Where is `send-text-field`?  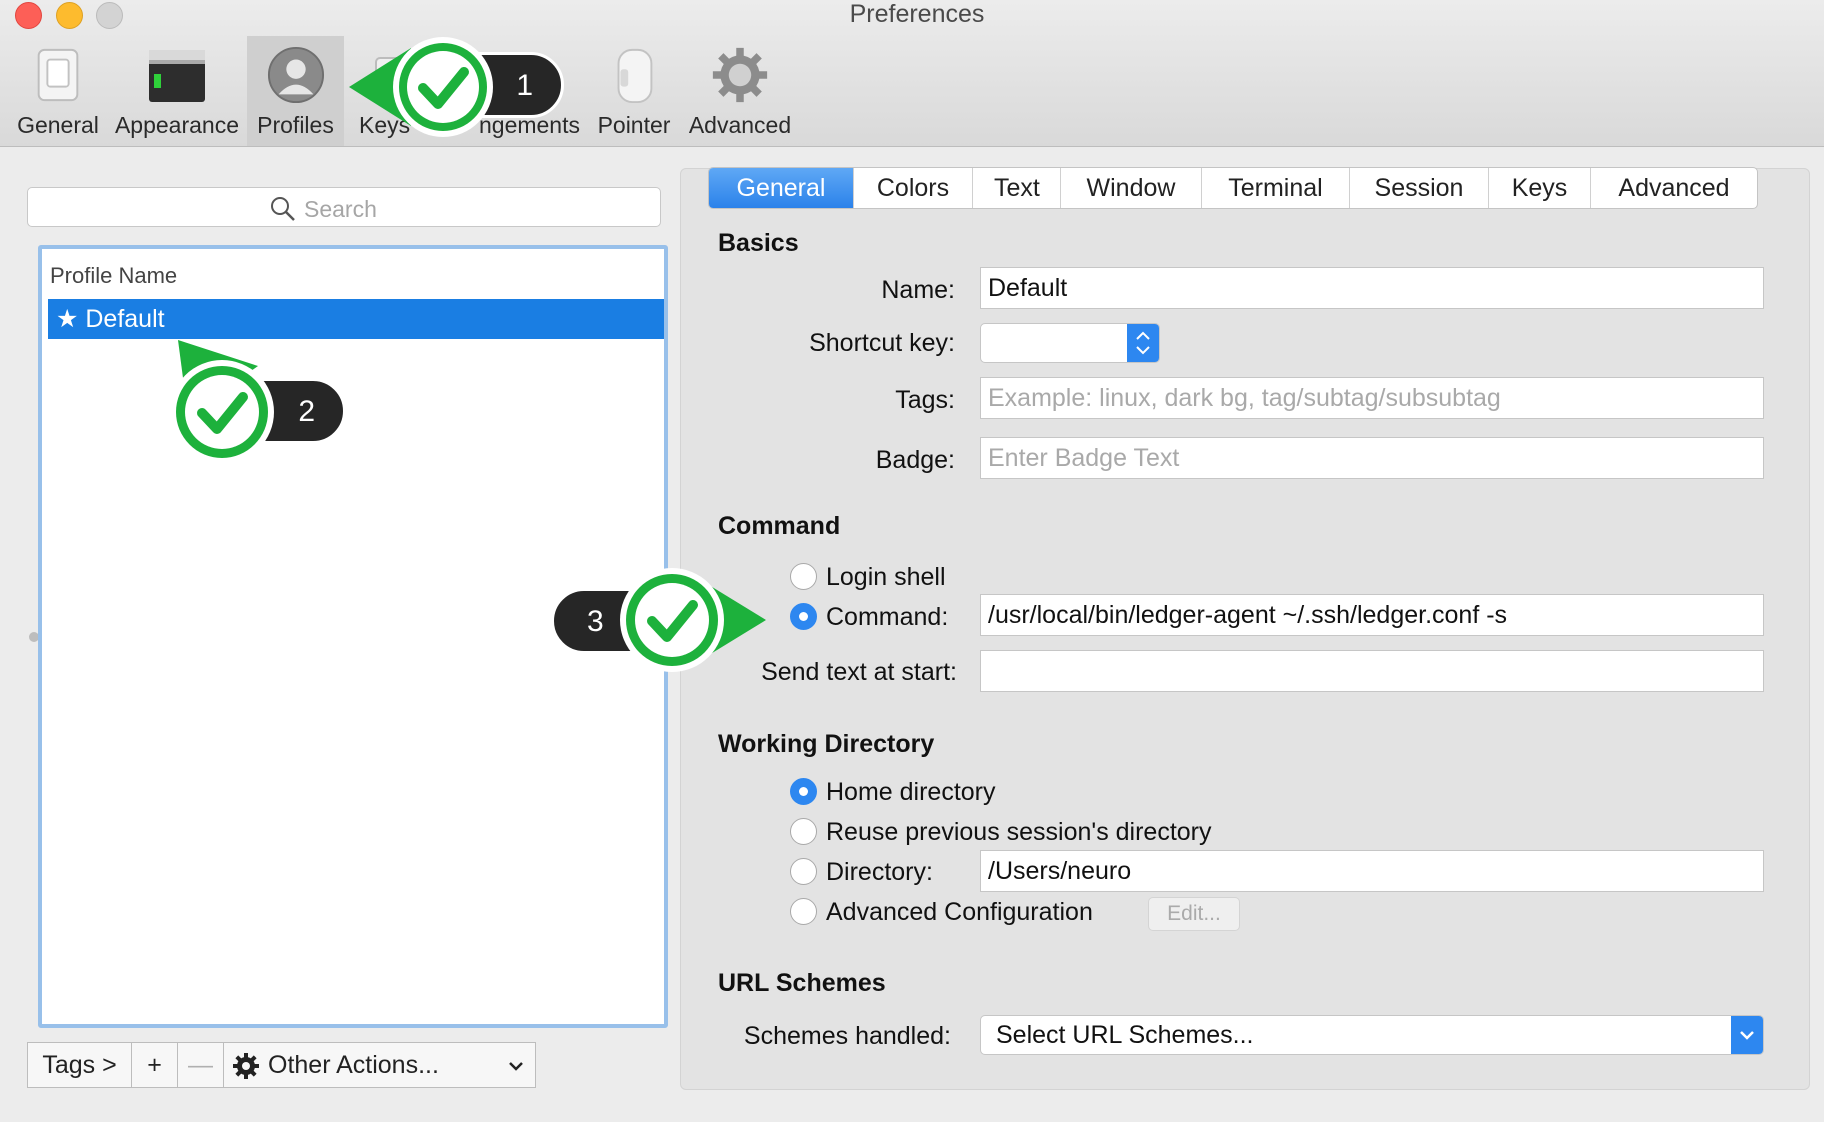
send-text-field is located at coordinates (1372, 671).